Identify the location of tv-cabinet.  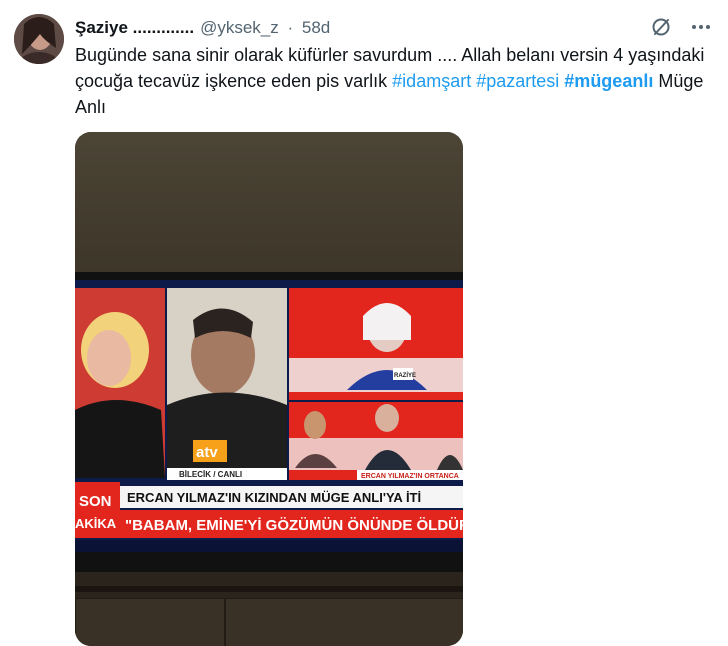
(269, 609).